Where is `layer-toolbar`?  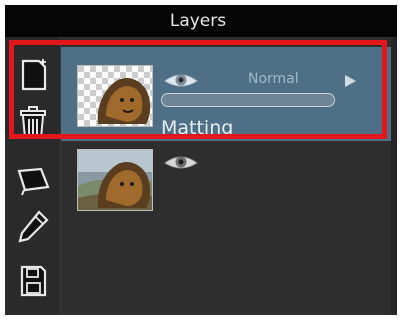 layer-toolbar is located at coordinates (33, 176).